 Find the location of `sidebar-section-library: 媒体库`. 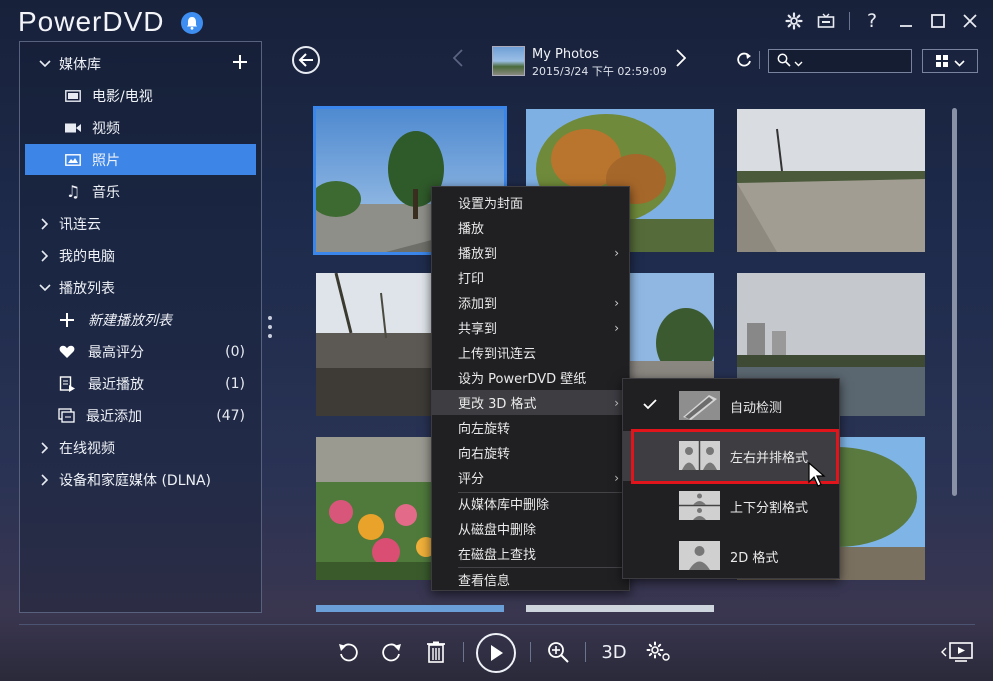

sidebar-section-library: 媒体库 is located at coordinates (140, 63).